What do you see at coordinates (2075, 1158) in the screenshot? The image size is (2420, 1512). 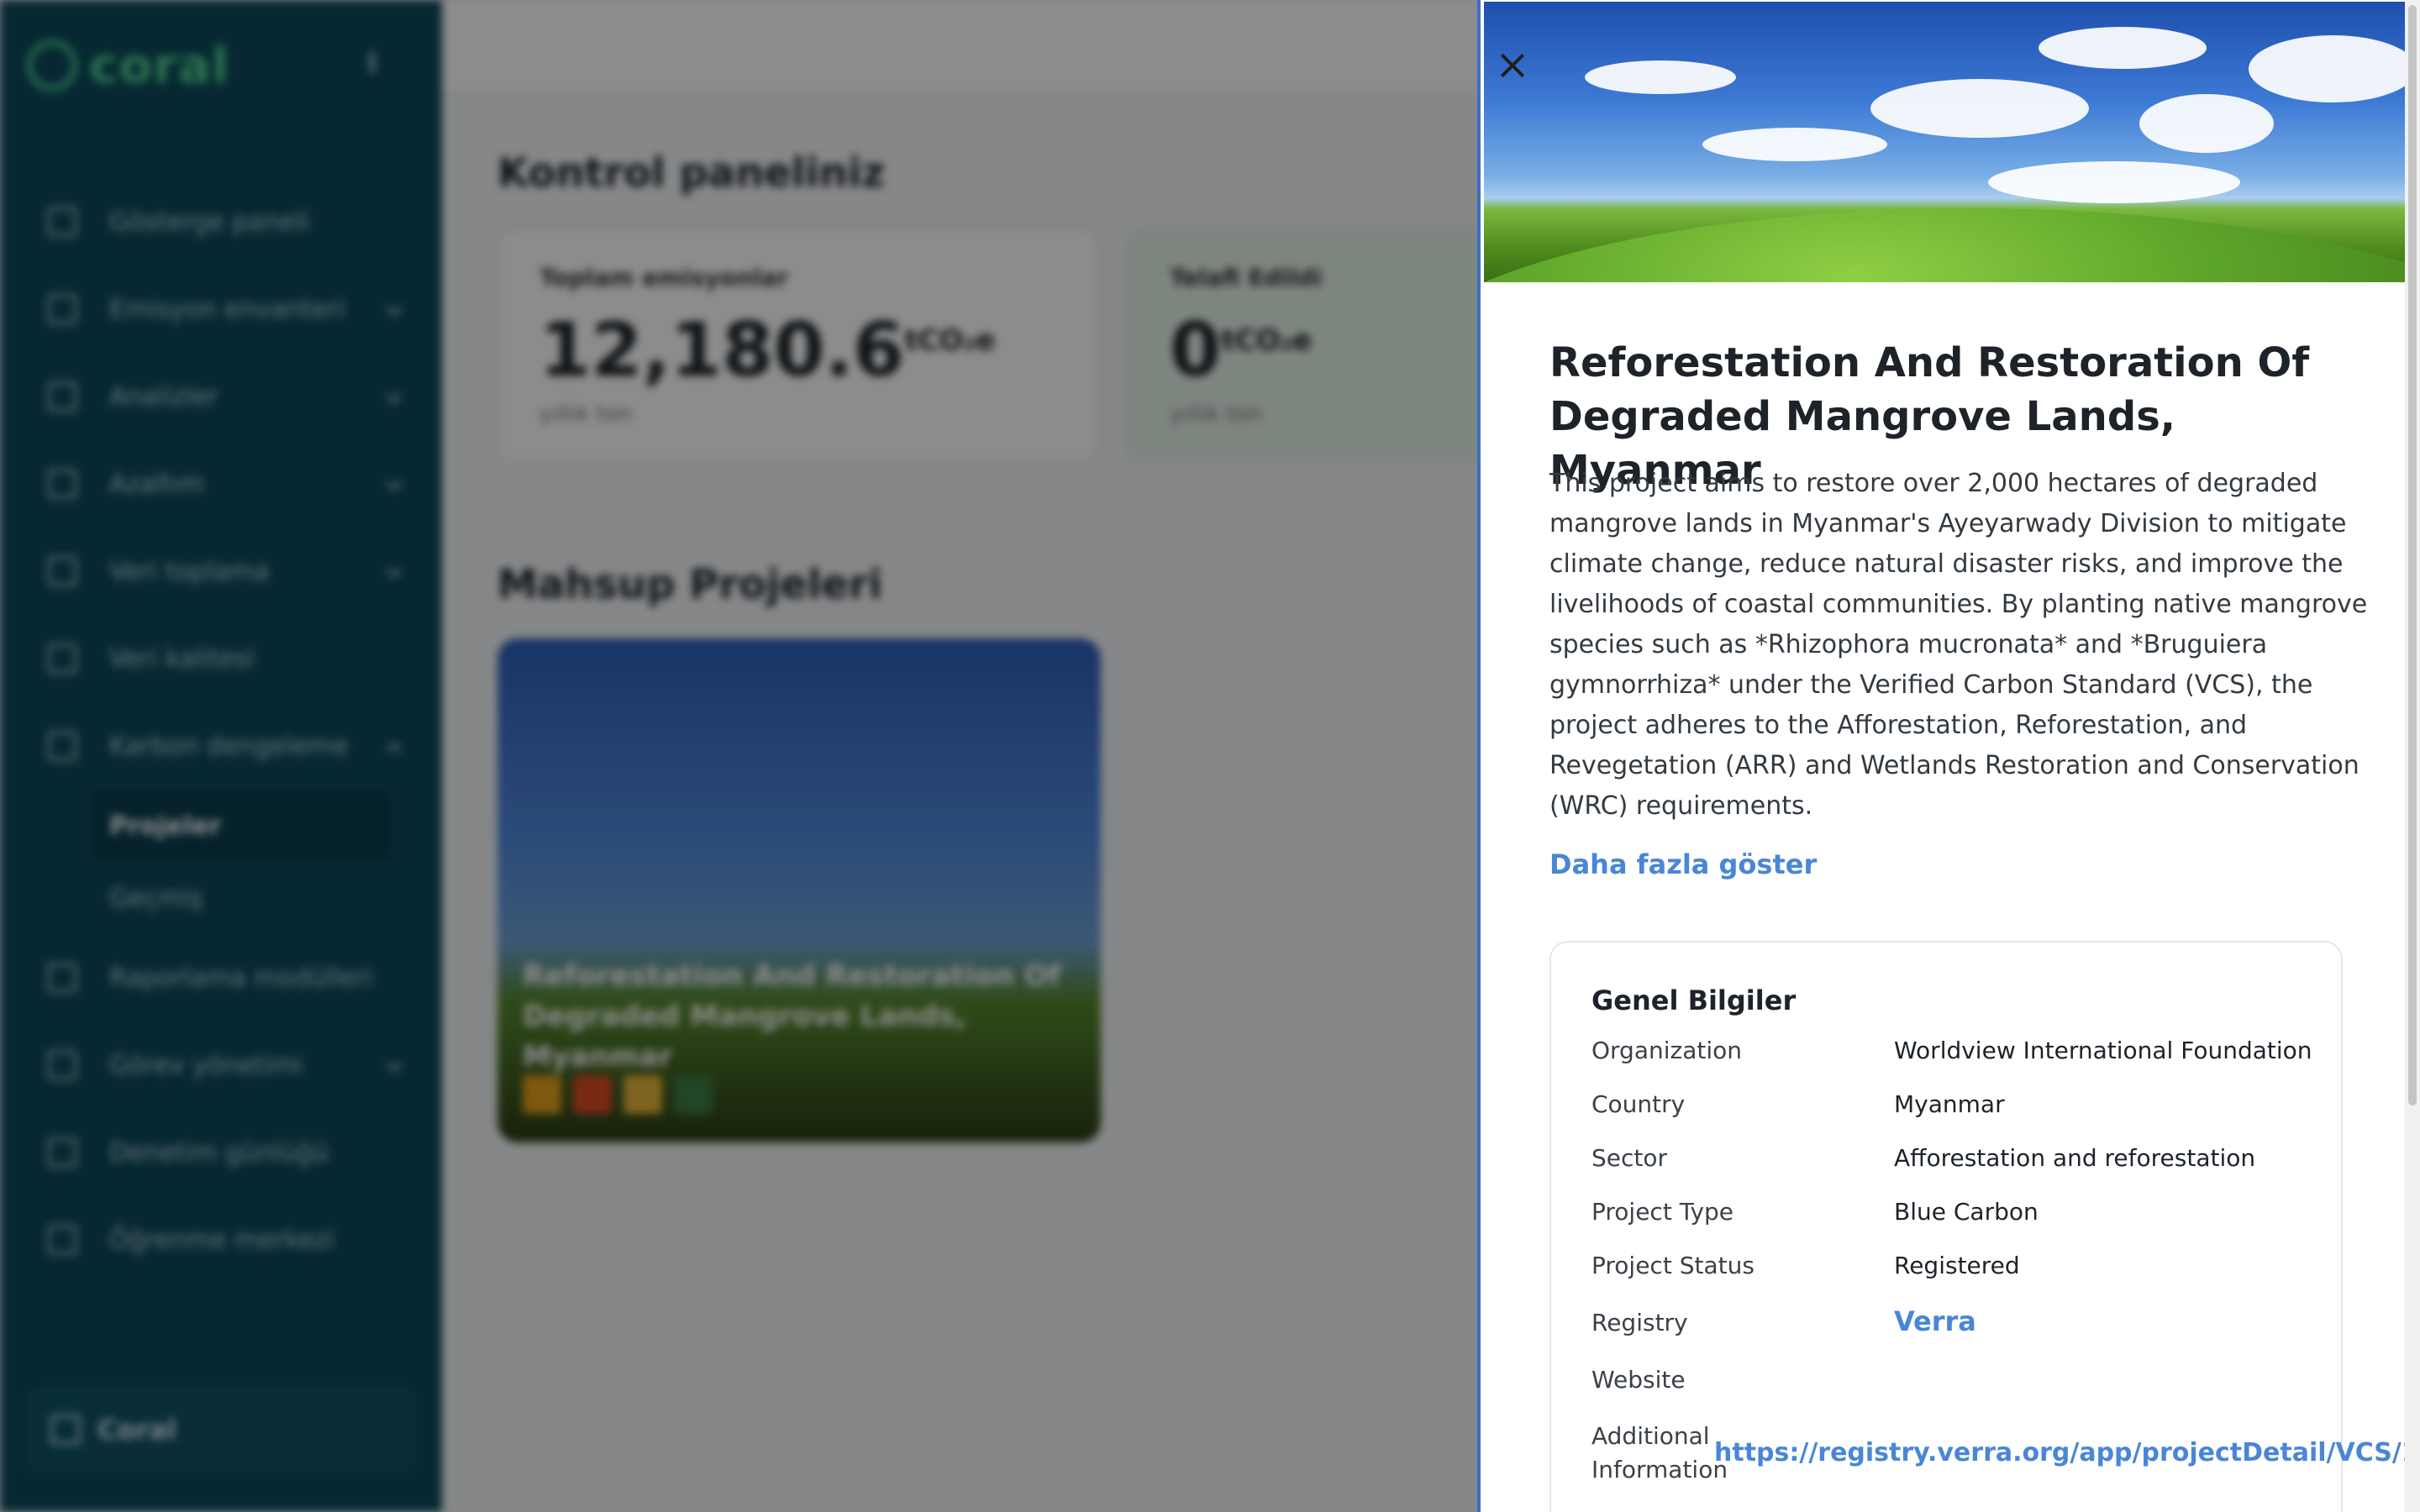 I see `sector-value: Afforestation and reforestation` at bounding box center [2075, 1158].